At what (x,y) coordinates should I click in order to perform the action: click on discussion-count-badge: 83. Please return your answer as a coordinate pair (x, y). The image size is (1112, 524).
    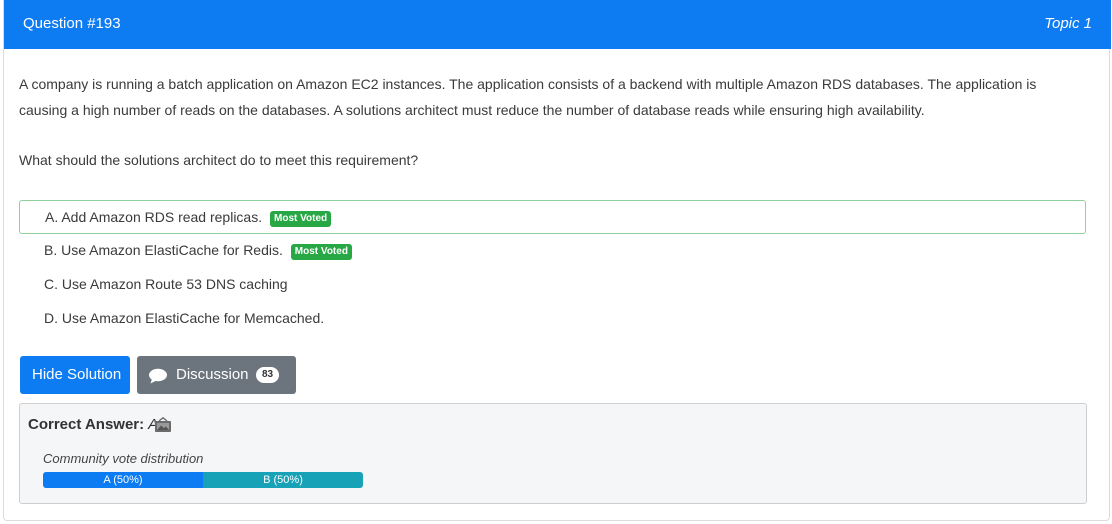
    Looking at the image, I should click on (268, 375).